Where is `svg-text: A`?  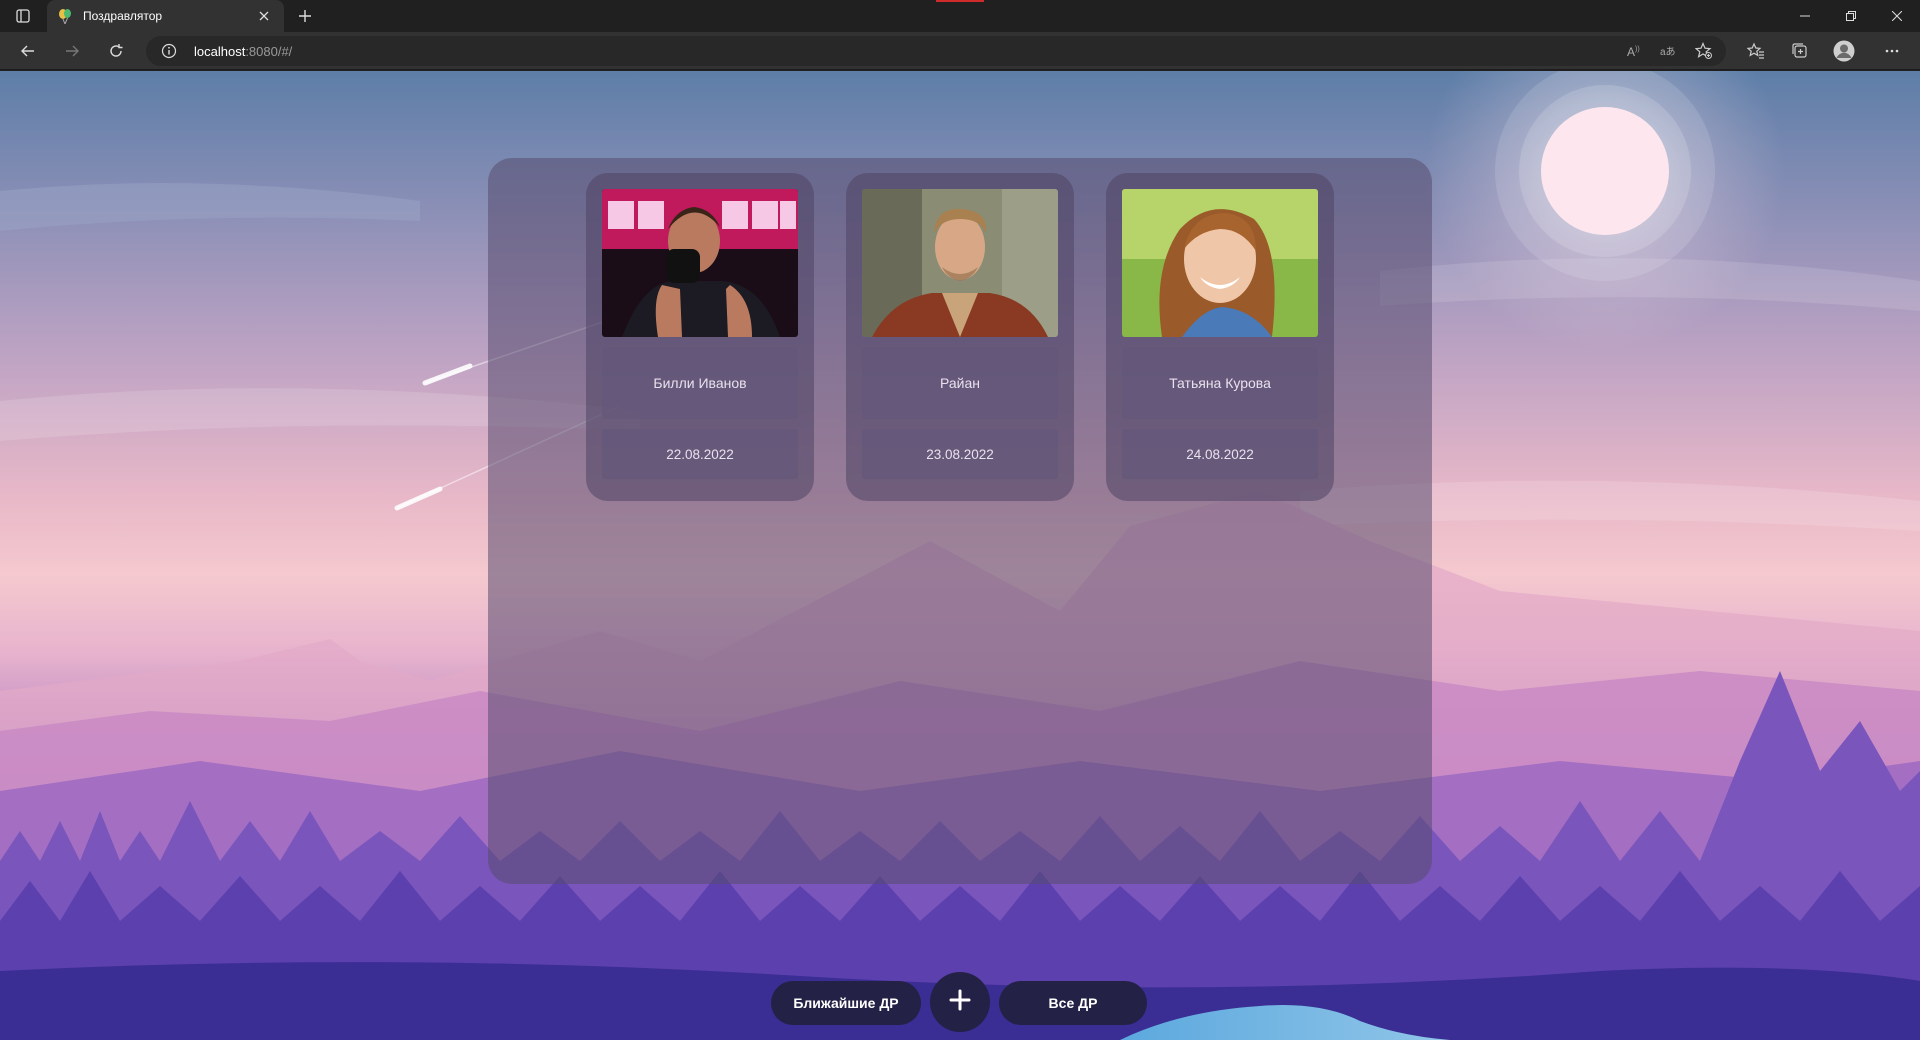 svg-text: A is located at coordinates (1631, 52).